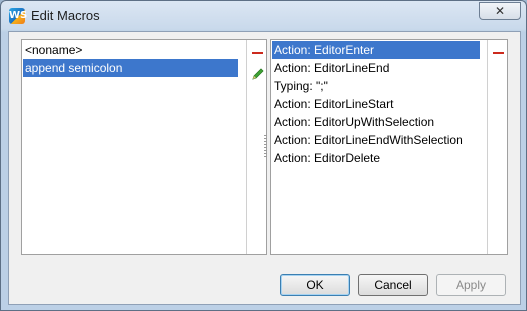 The image size is (527, 311). Describe the element at coordinates (315, 285) in the screenshot. I see `ok-button: OK` at that location.